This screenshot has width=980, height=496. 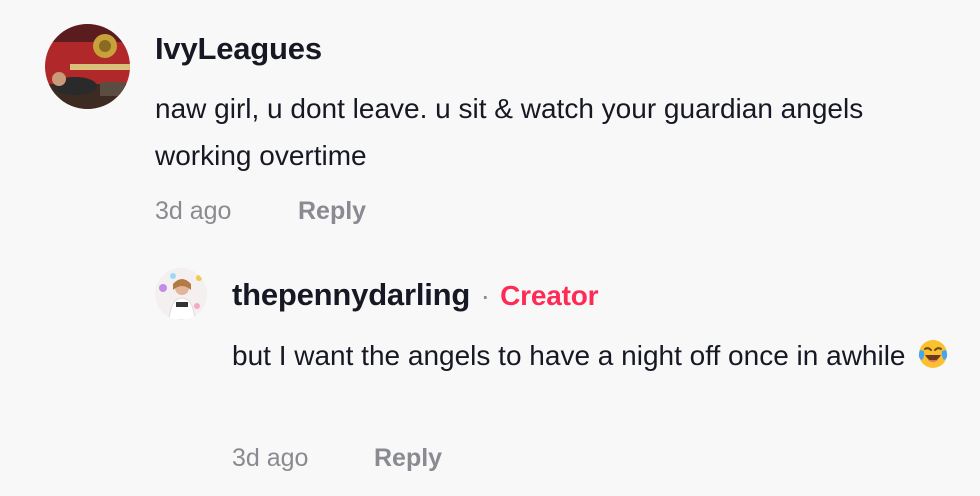 I want to click on avatar, so click(x=87, y=66).